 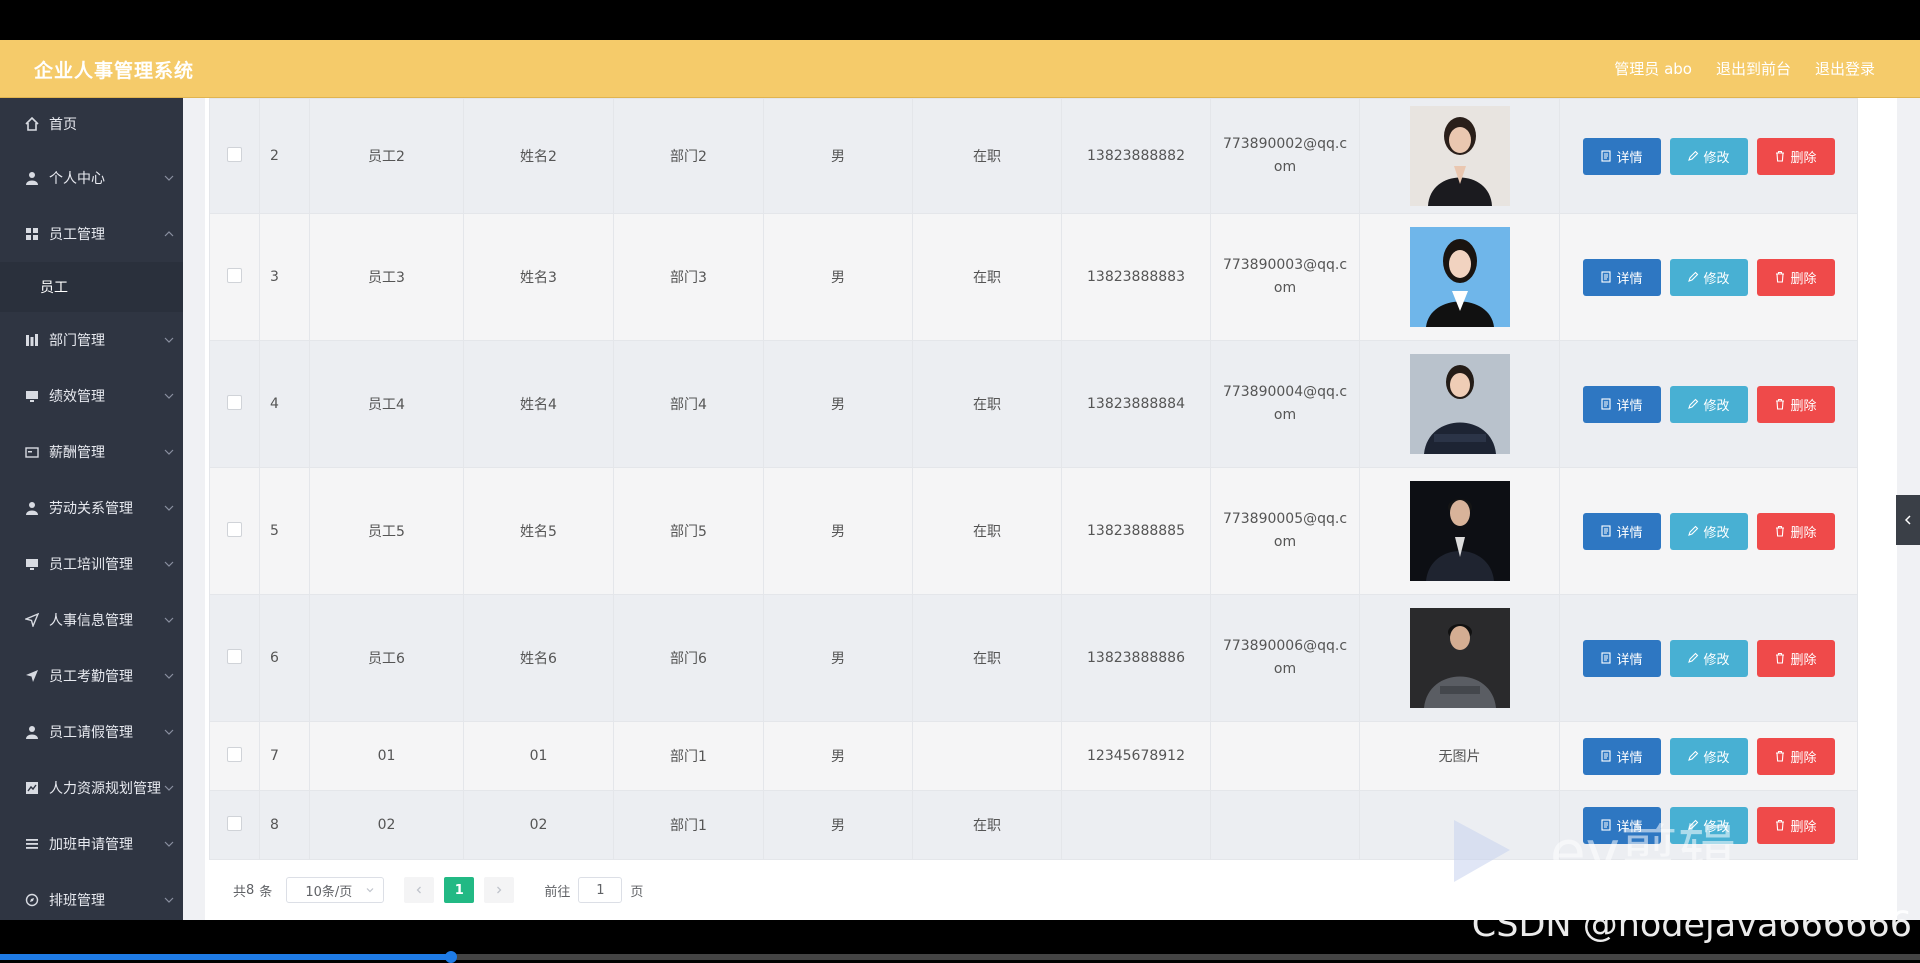 I want to click on email-cell: 773890002@qq.com, so click(x=1285, y=156).